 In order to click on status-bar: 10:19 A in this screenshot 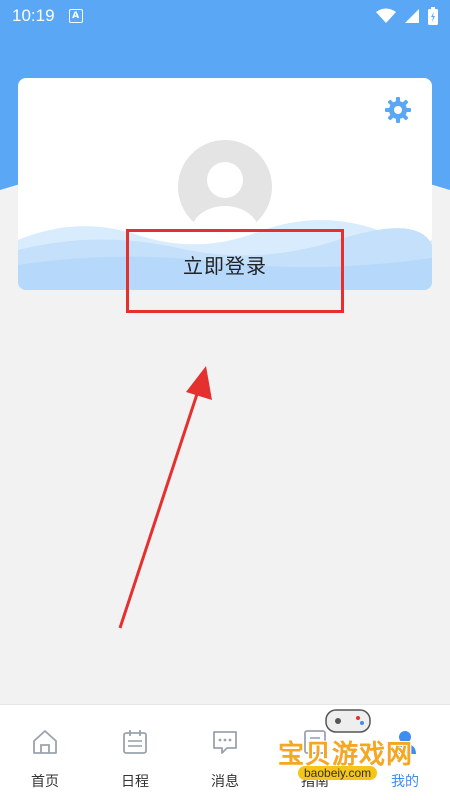, I will do `click(225, 16)`.